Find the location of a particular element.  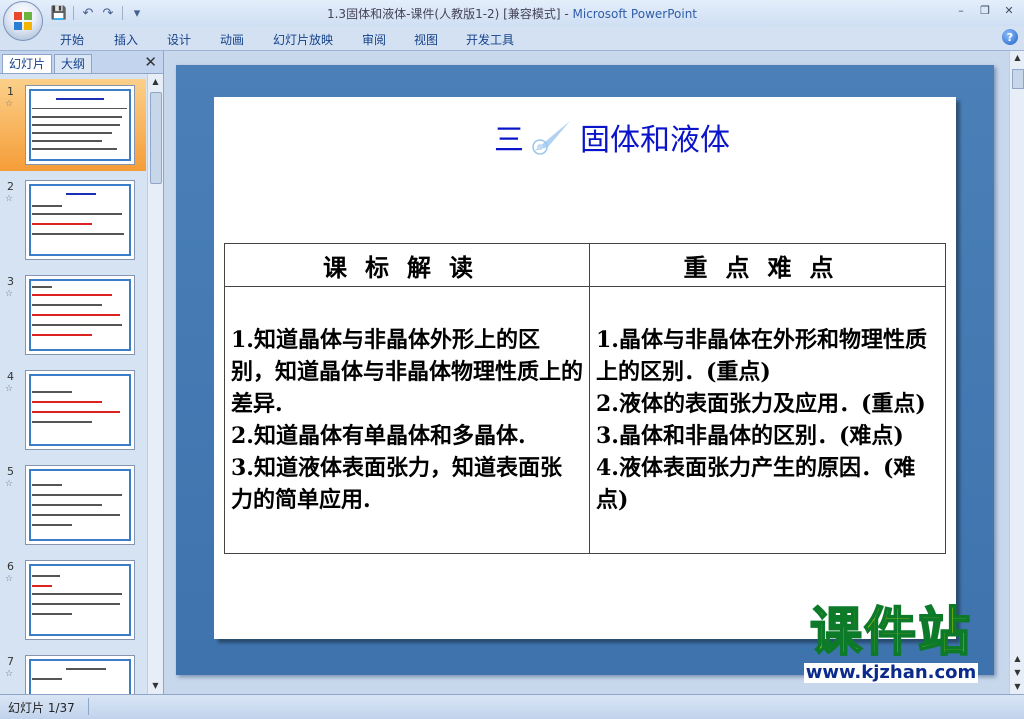

tab-developer: 开发工具 is located at coordinates (490, 39).